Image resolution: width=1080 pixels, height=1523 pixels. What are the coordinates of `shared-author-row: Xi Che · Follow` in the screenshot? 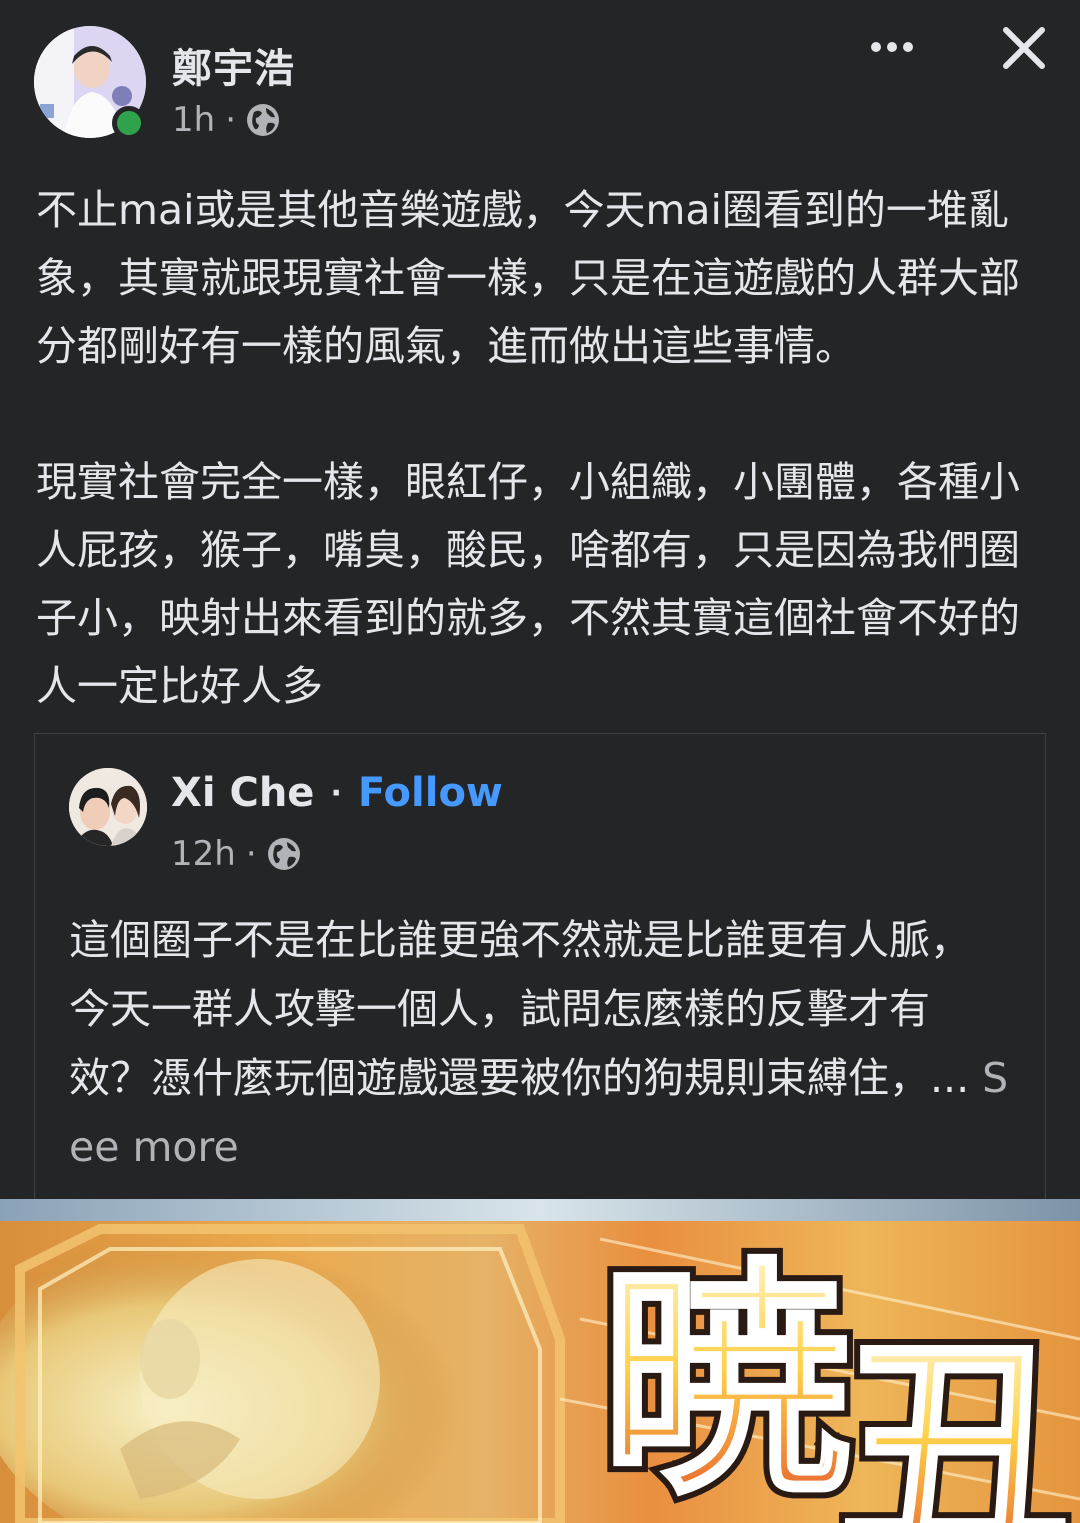 It's located at (337, 793).